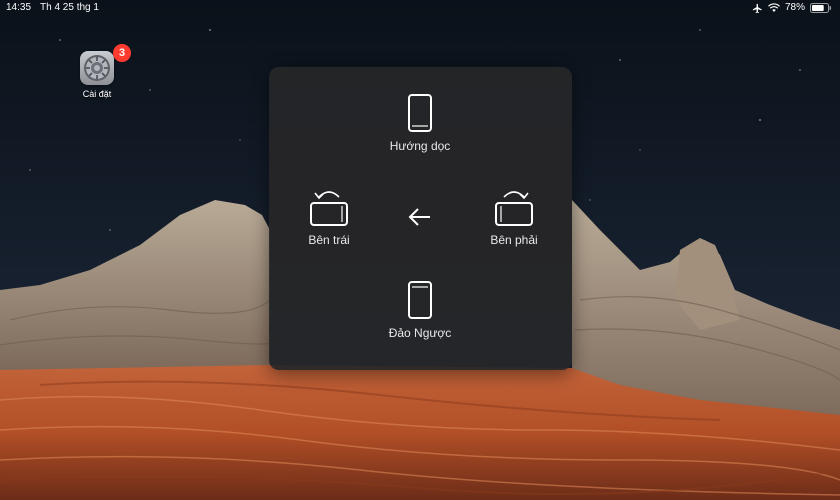 The height and width of the screenshot is (500, 840). I want to click on settings-app: 3 Cài đặt, so click(102, 71).